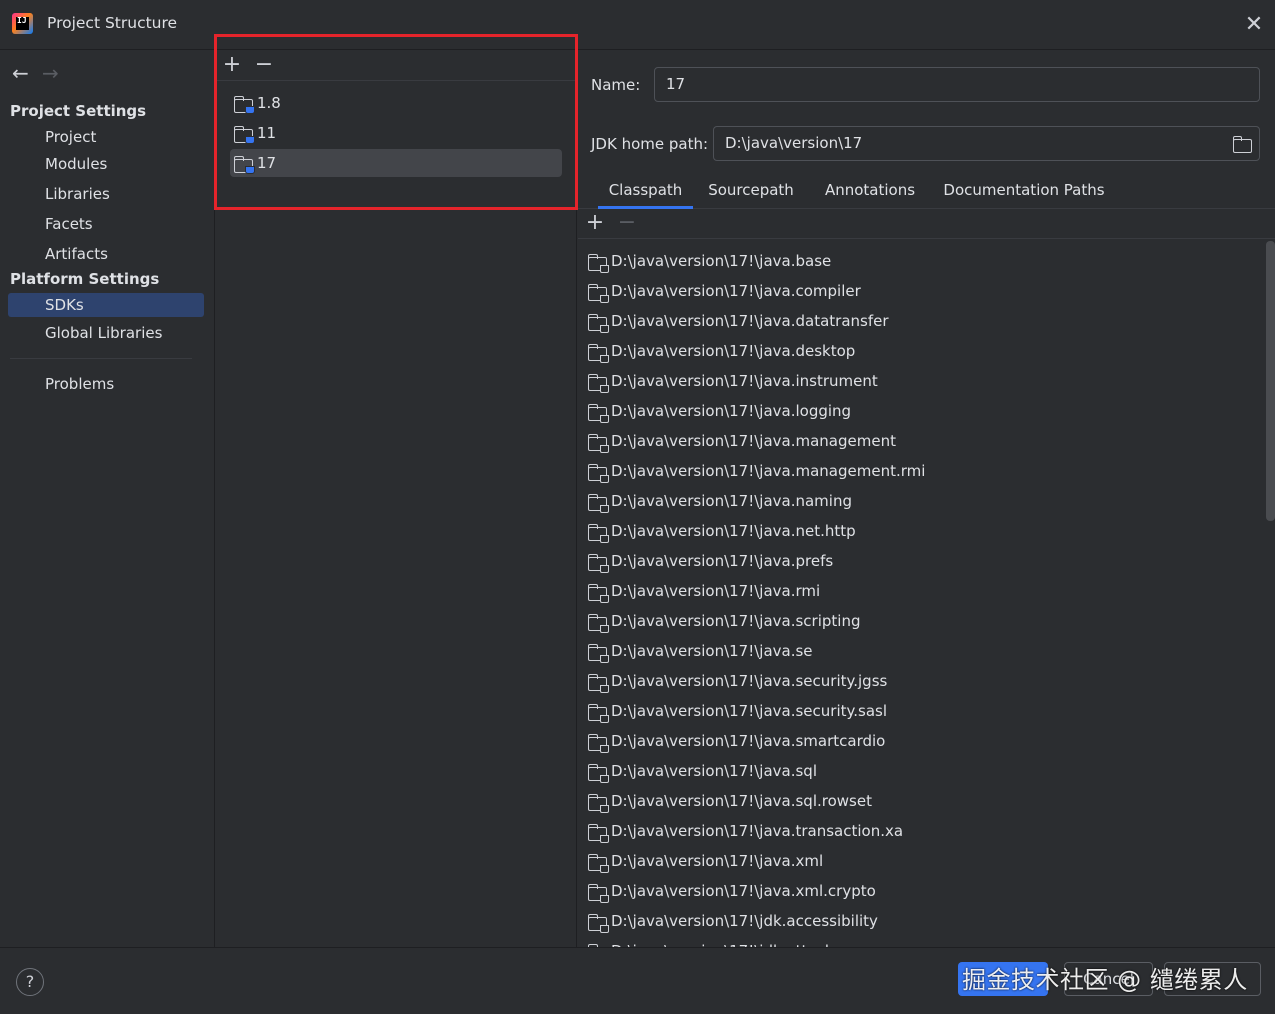  I want to click on cancel-button: Cancel, so click(1108, 979).